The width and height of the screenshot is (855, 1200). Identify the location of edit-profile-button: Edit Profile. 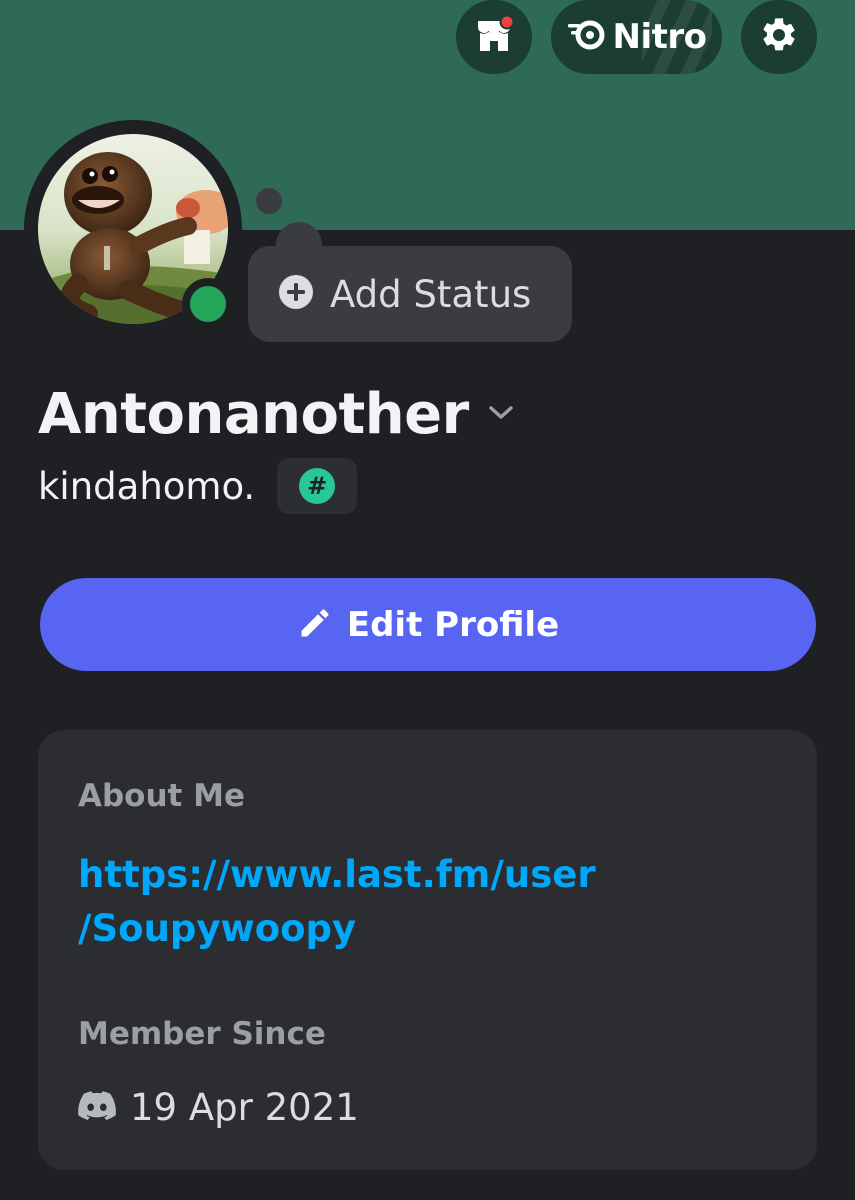
(428, 624).